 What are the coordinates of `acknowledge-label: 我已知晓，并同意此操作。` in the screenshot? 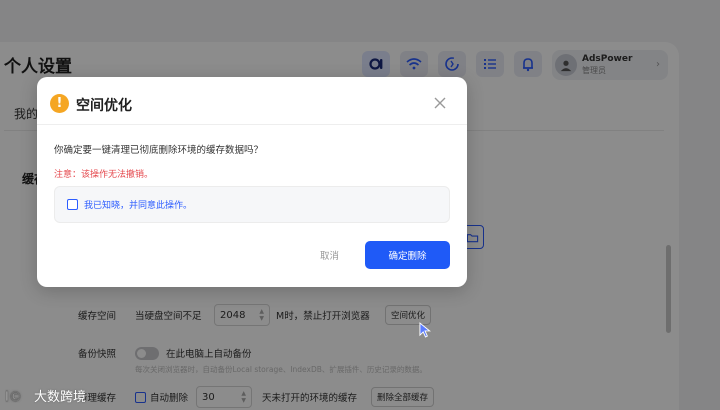 It's located at (138, 204).